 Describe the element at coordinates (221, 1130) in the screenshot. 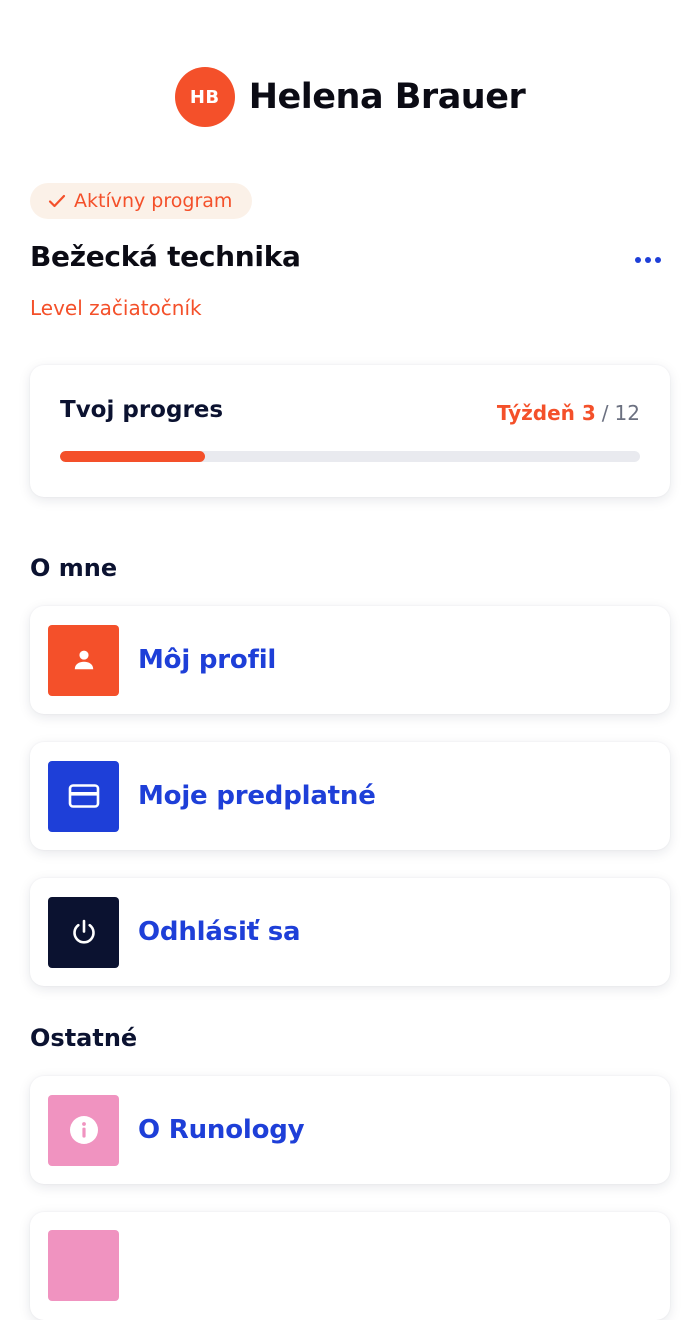

I see `menu-item-label: O Runology` at that location.